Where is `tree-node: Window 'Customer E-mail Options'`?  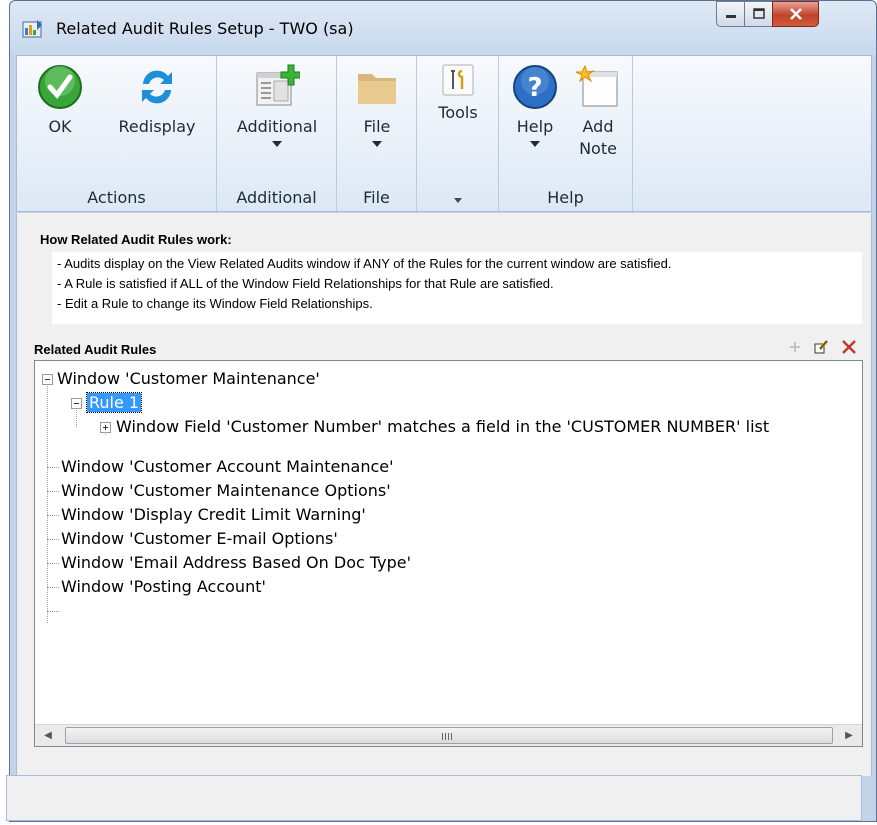 tree-node: Window 'Customer E-mail Options' is located at coordinates (199, 539).